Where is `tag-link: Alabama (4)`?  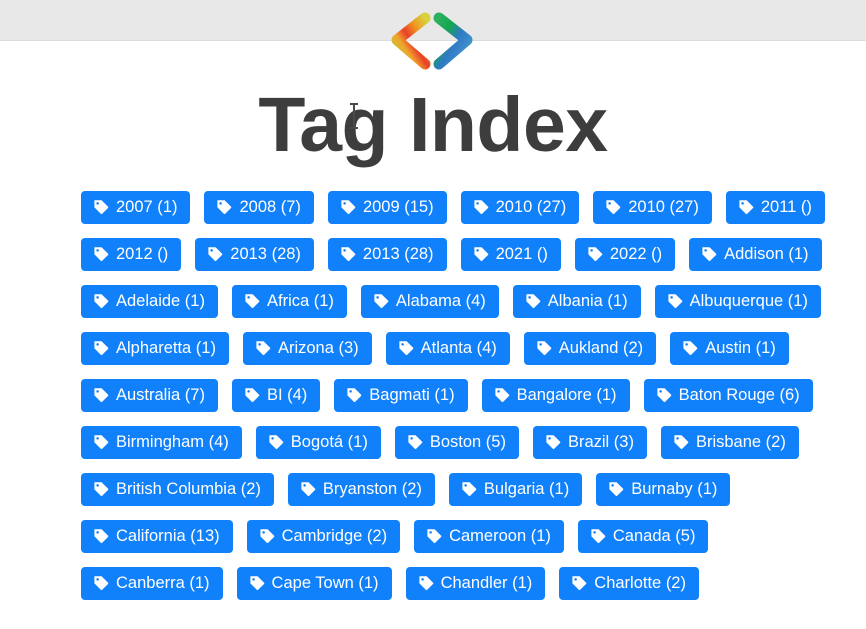
tag-link: Alabama (4) is located at coordinates (429, 301).